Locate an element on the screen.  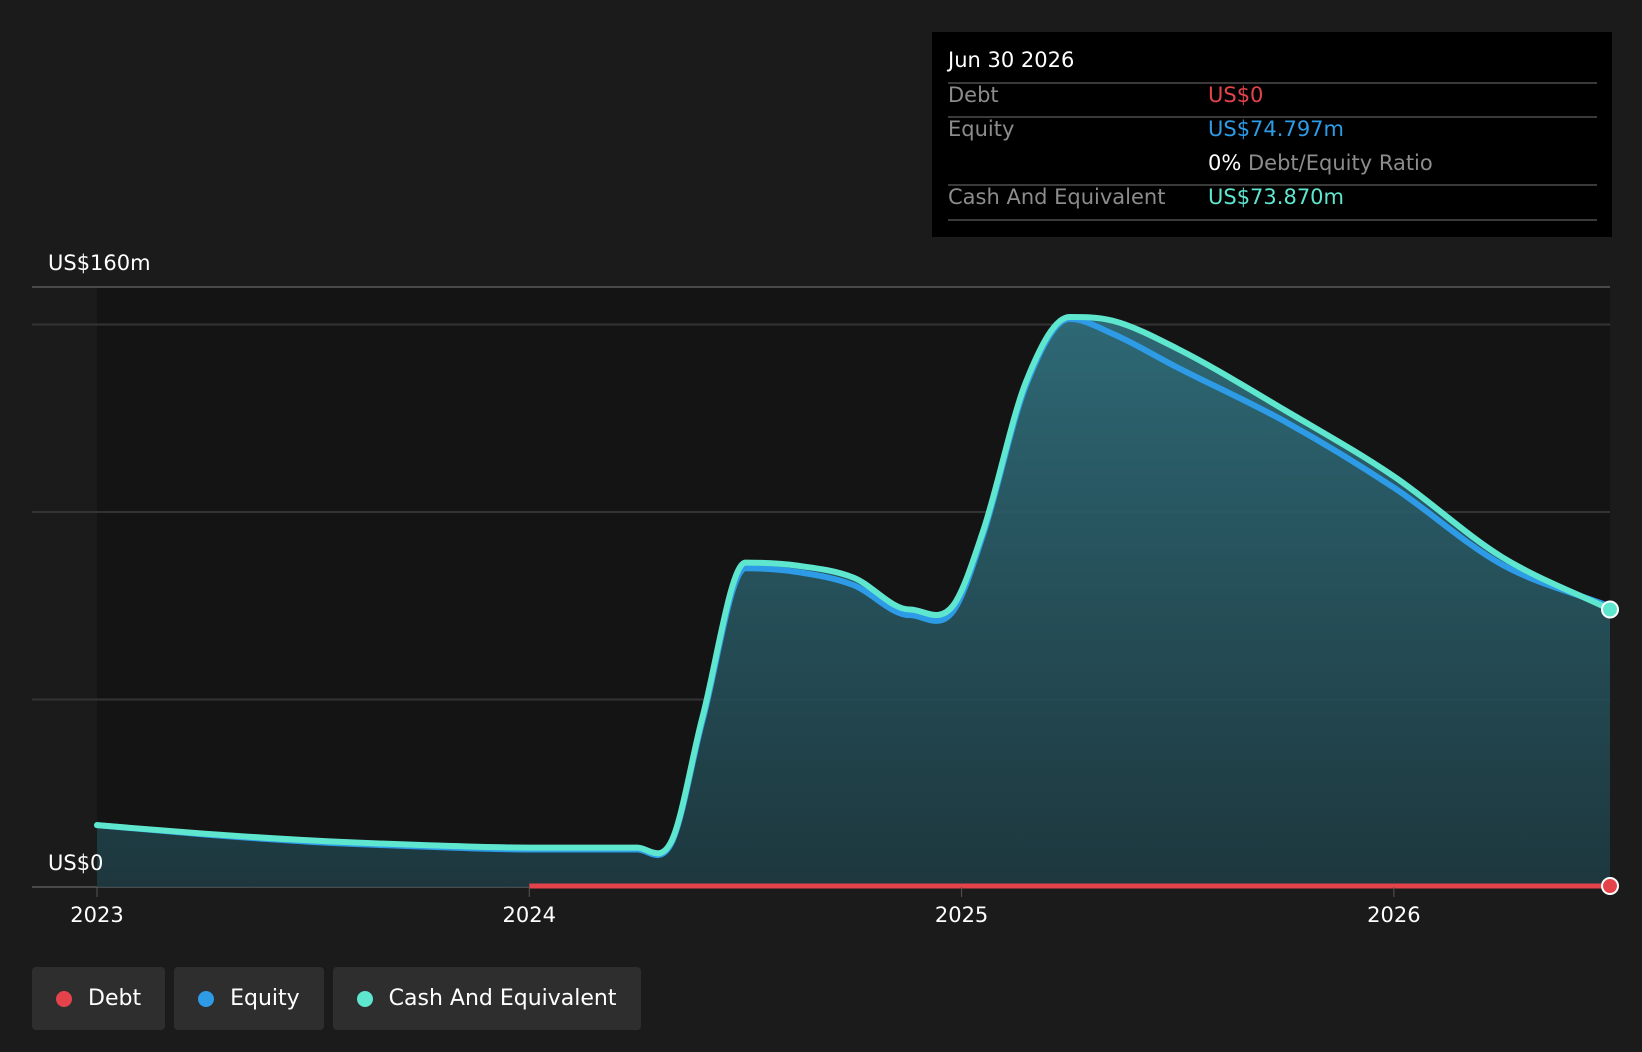
debt-dot-icon is located at coordinates (64, 998).